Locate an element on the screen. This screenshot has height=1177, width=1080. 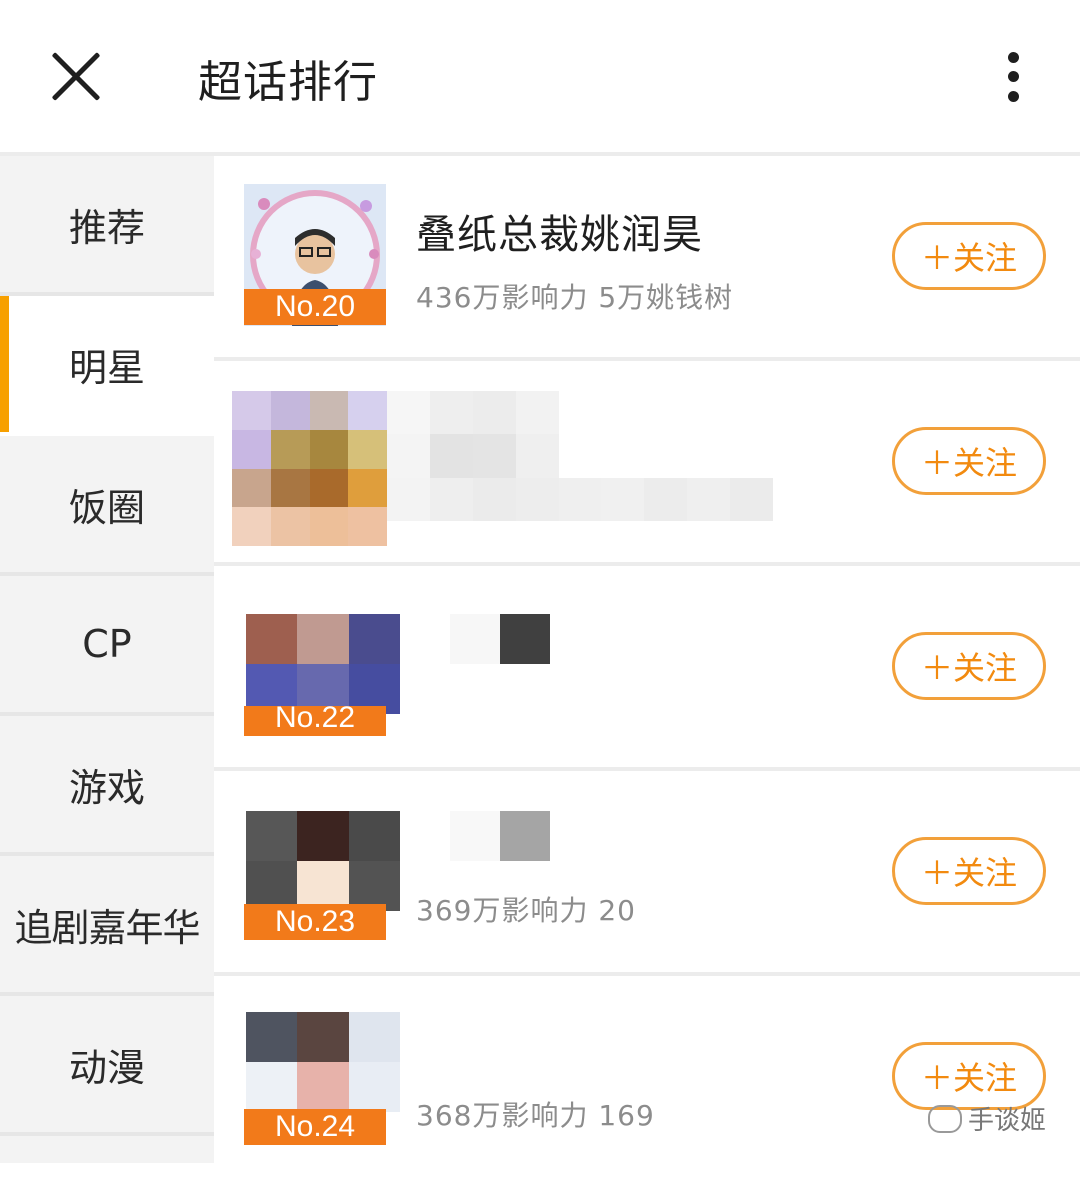
sidebar-item-recommend: 推荐 is located at coordinates (107, 226).